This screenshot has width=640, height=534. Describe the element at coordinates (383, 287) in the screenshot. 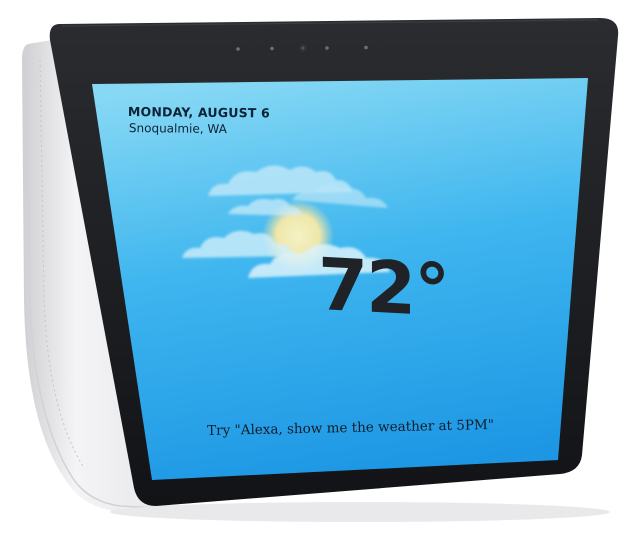

I see `temperature-readout: 72°` at that location.